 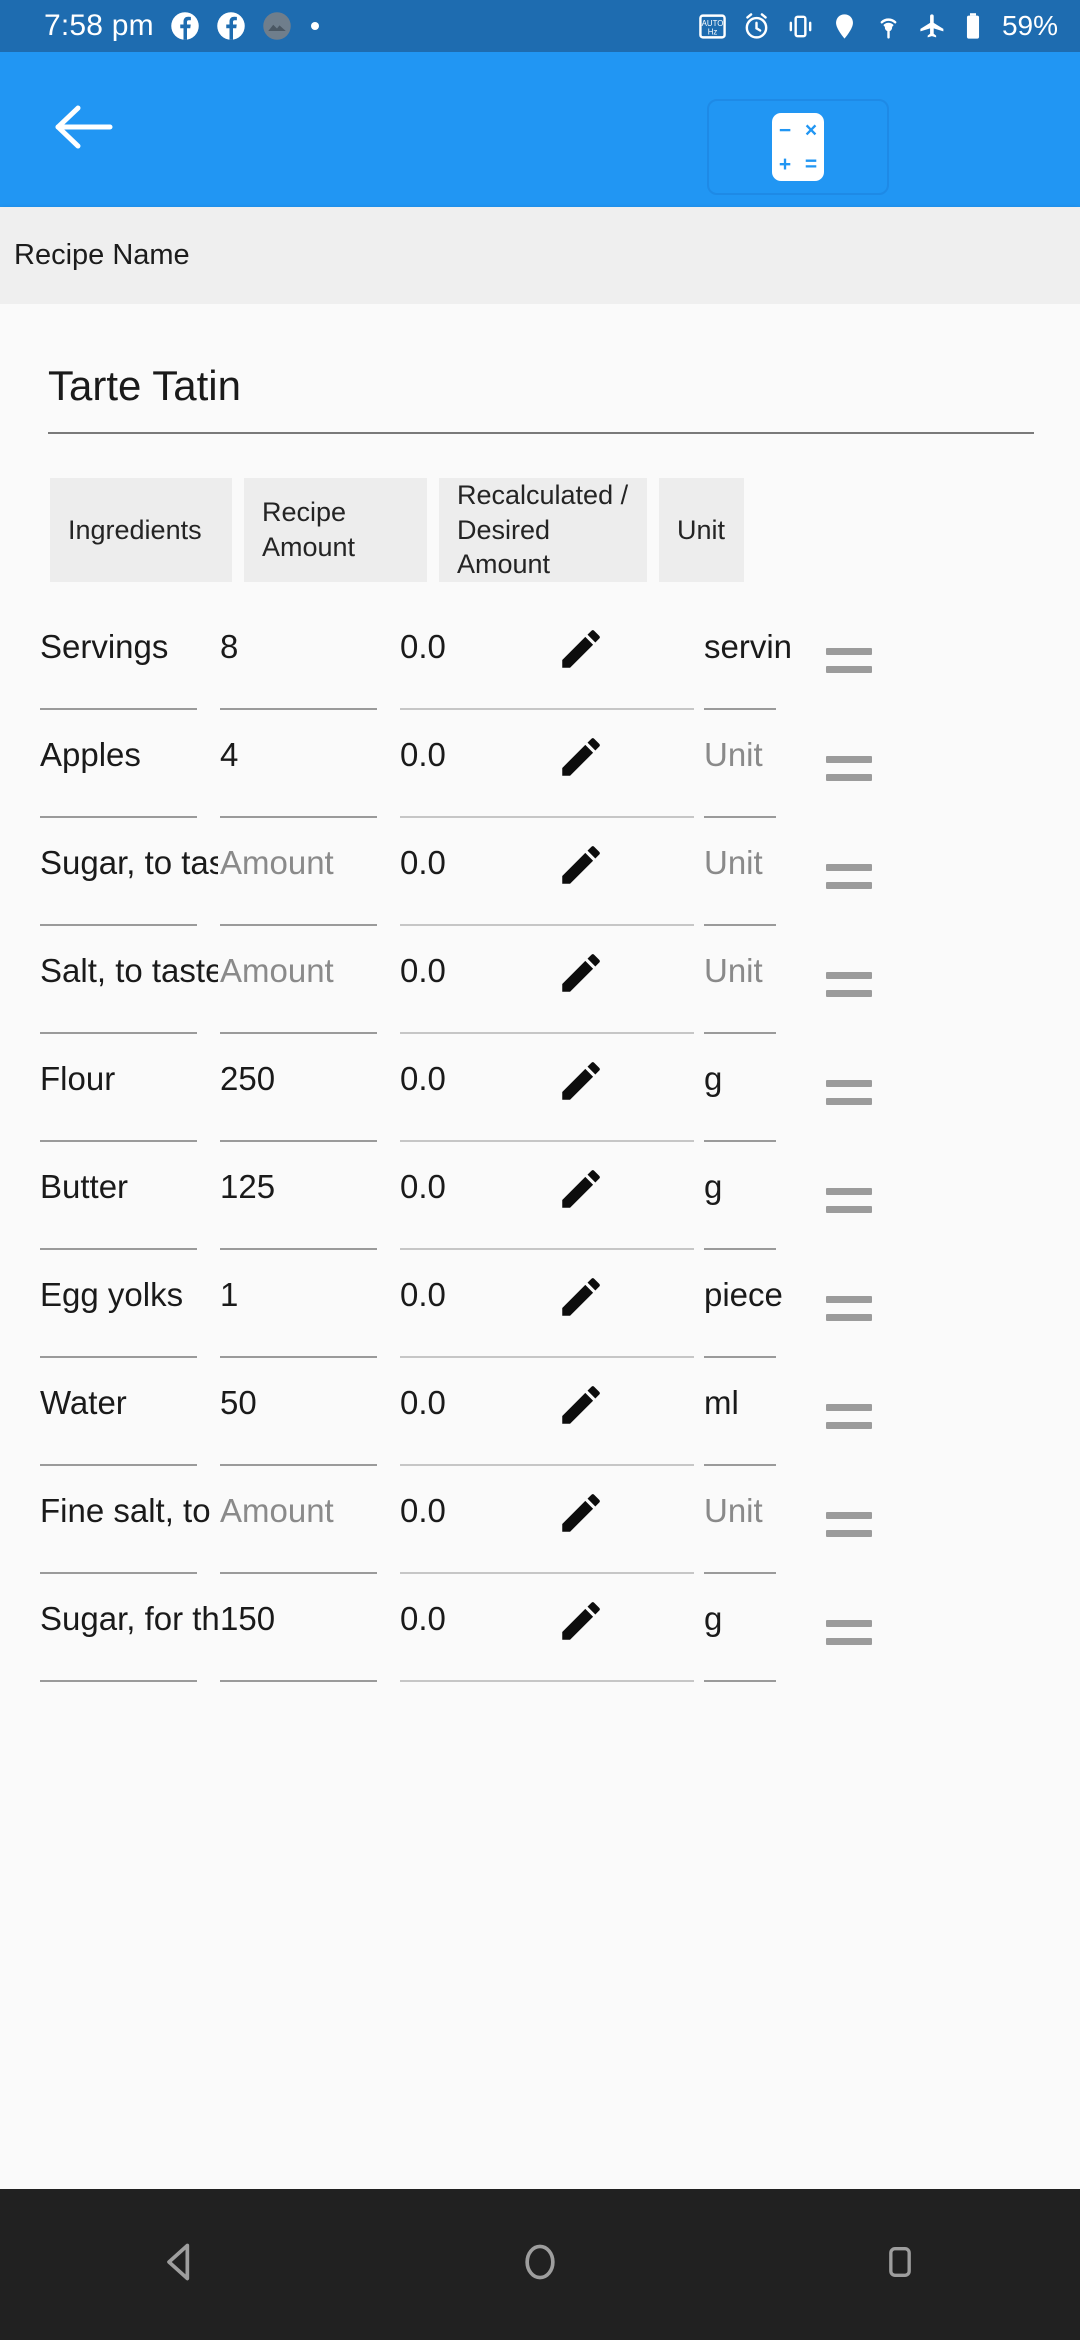 I want to click on unit-field: piece, so click(x=754, y=1315).